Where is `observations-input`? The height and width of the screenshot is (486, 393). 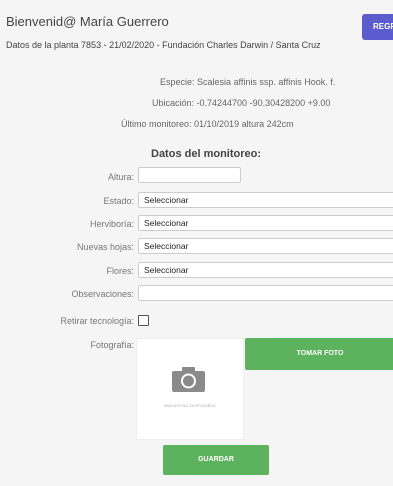 observations-input is located at coordinates (265, 293).